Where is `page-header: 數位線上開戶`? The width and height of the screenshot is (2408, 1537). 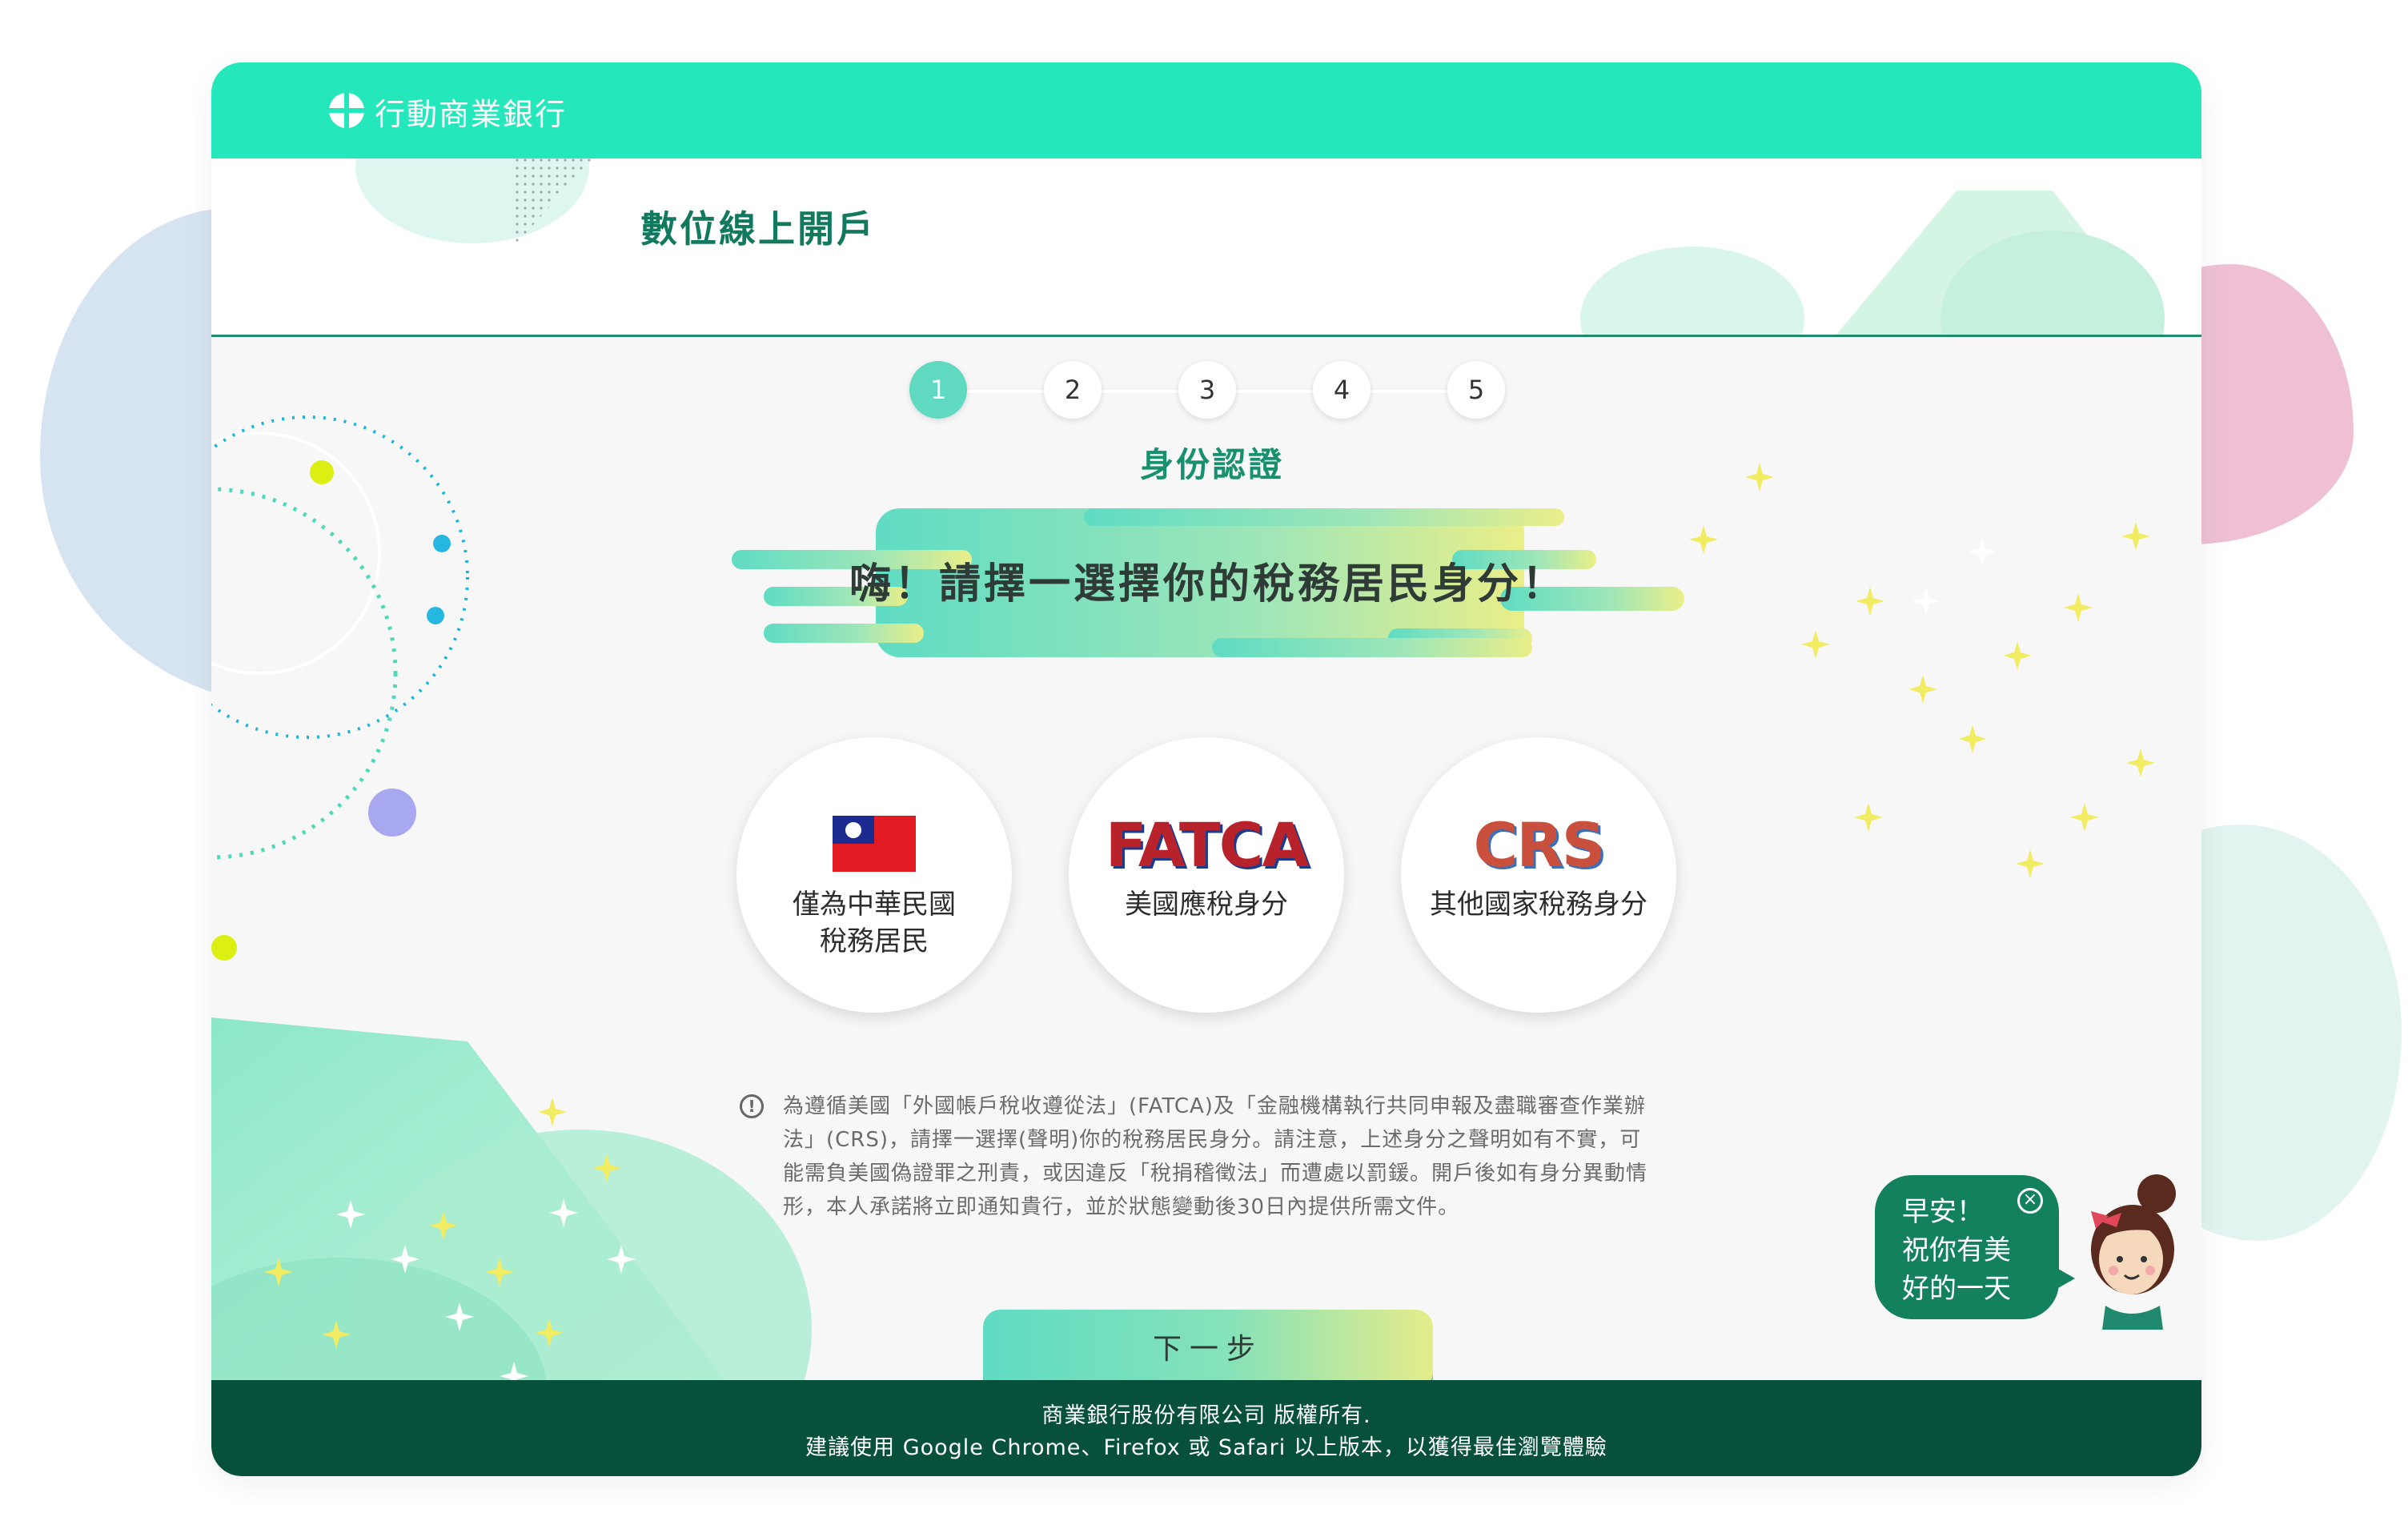 page-header: 數位線上開戶 is located at coordinates (1206, 248).